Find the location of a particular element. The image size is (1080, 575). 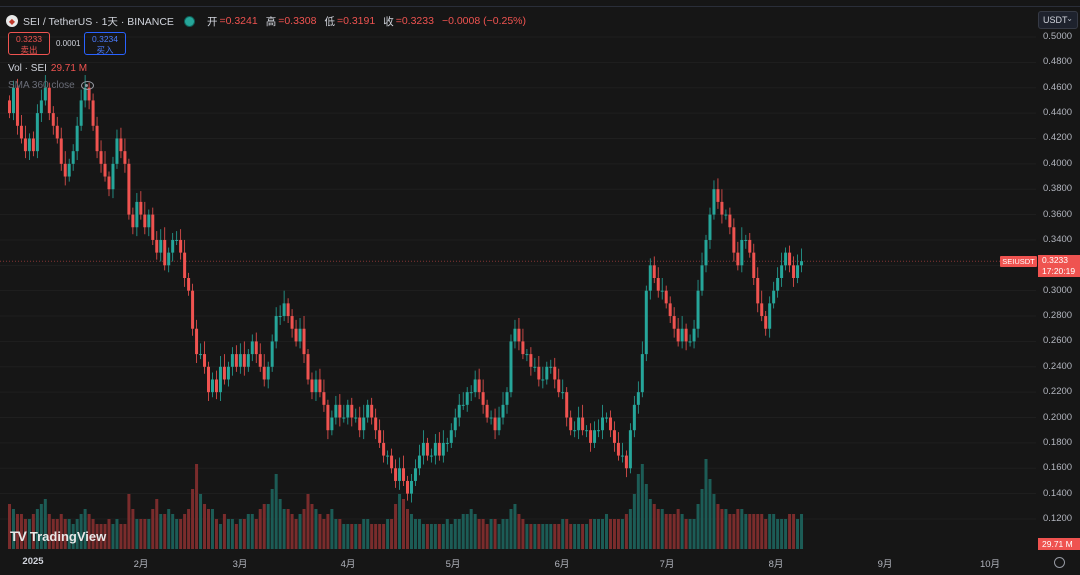

currency-select: USDT ⌄ is located at coordinates (1058, 20).